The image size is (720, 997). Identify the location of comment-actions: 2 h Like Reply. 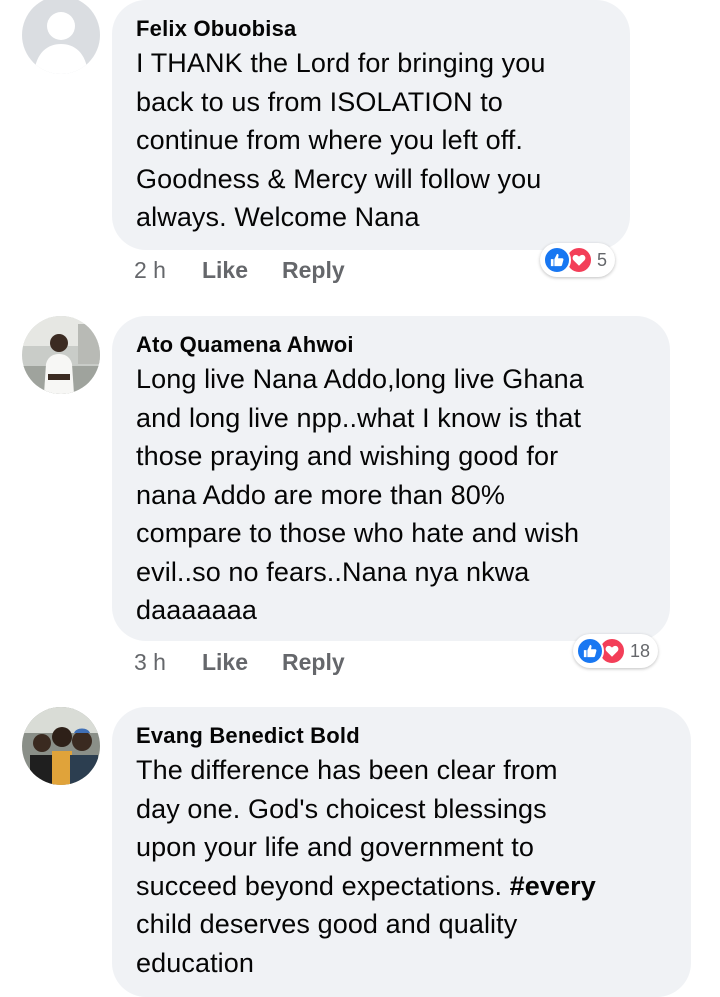
(239, 270).